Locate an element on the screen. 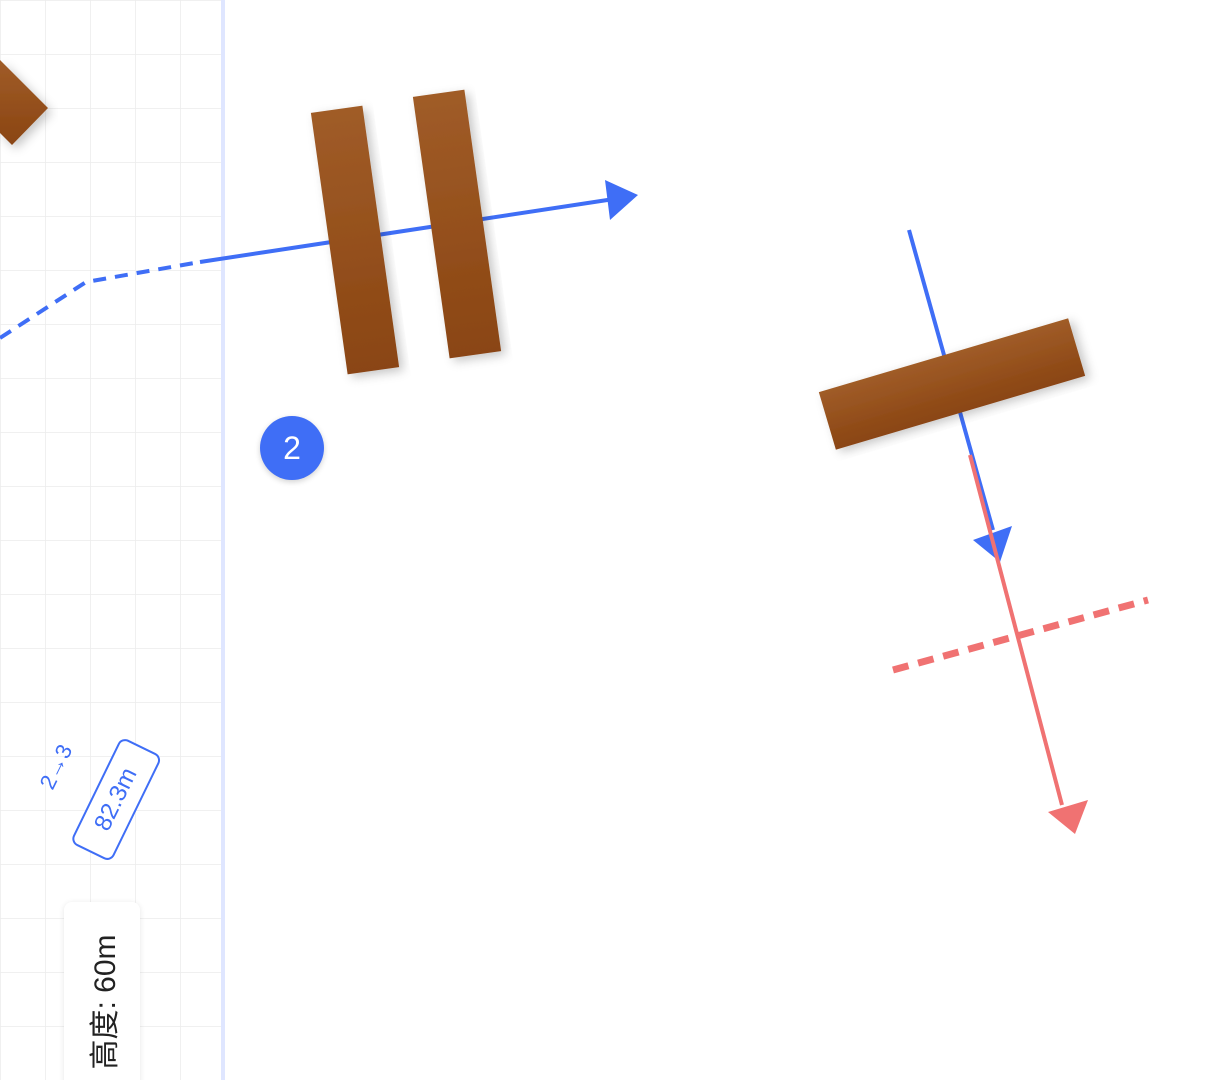 This screenshot has width=1207, height=1080. altitude-panel: 高度: 60m is located at coordinates (102, 991).